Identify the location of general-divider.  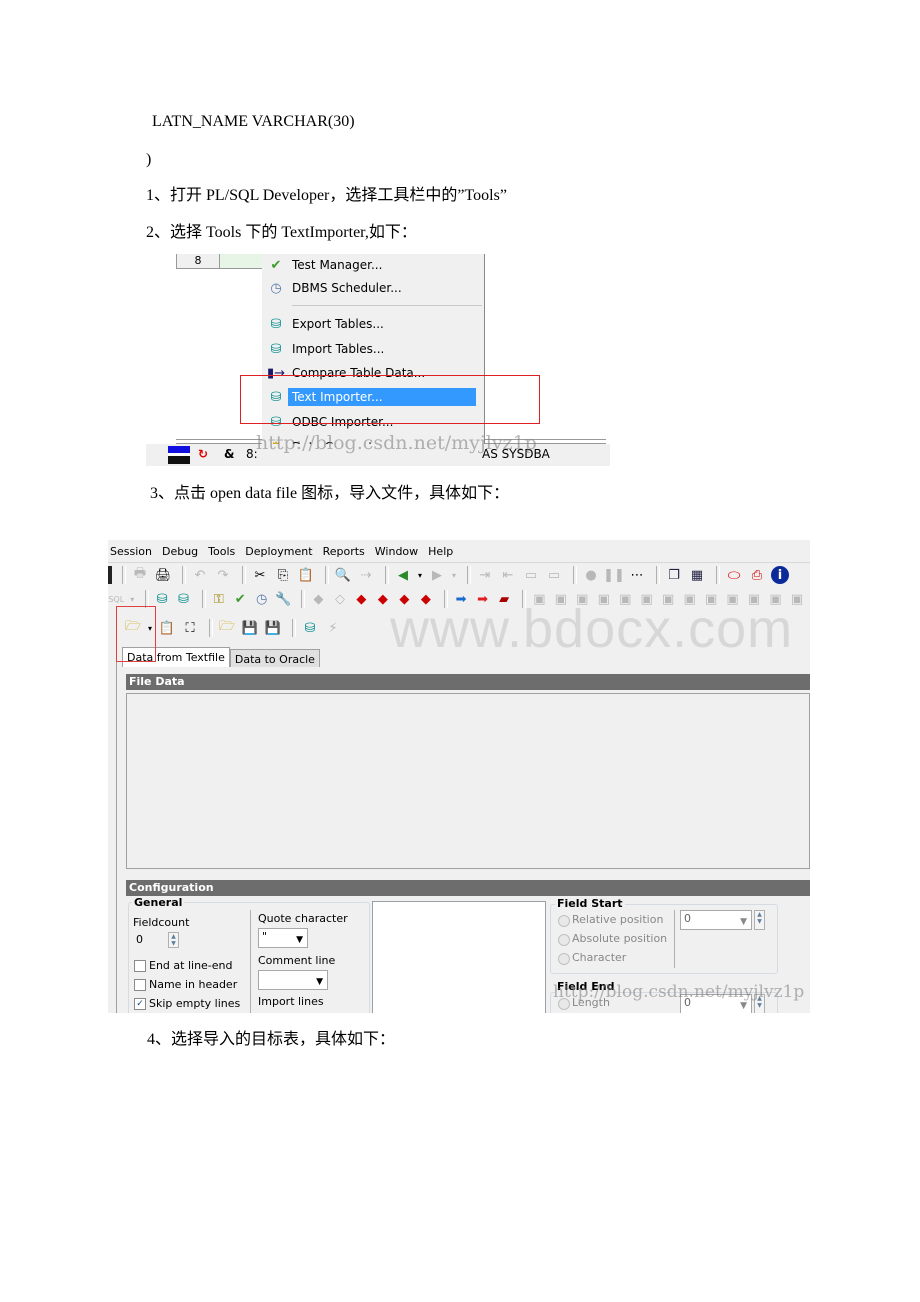
(250, 961).